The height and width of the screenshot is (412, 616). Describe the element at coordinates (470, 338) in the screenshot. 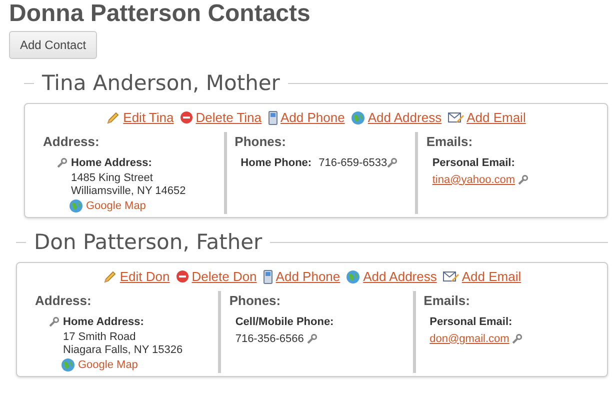

I see `email-link: don@gmail.com` at that location.